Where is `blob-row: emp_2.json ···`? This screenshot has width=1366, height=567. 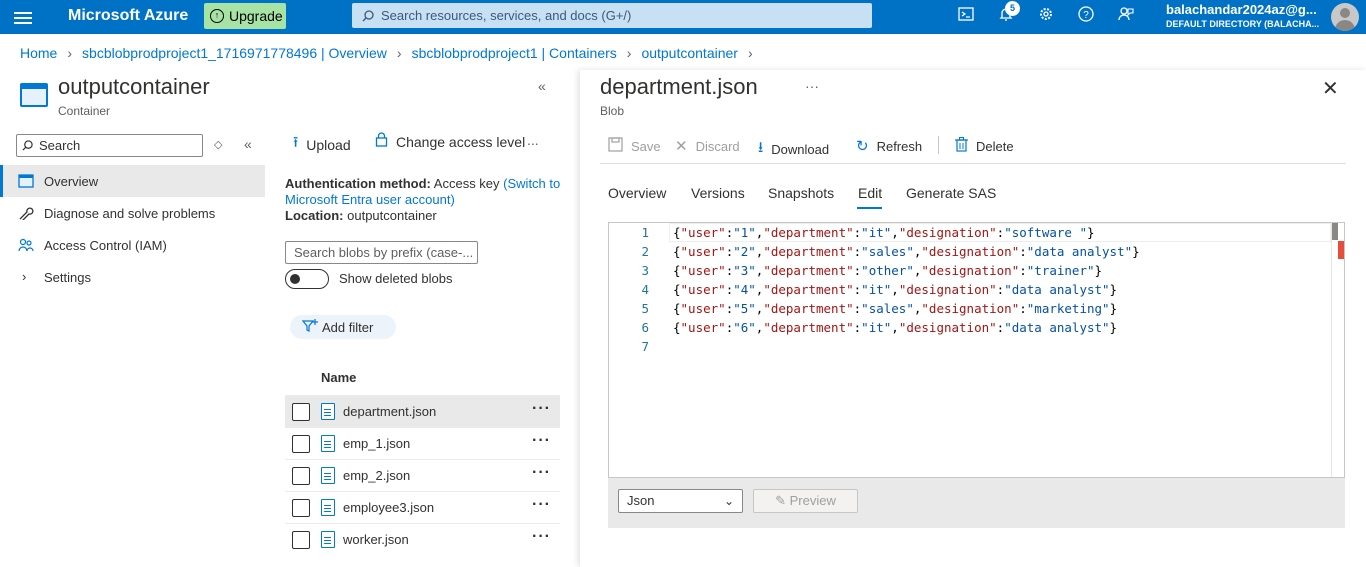
blob-row: emp_2.json ··· is located at coordinates (422, 475).